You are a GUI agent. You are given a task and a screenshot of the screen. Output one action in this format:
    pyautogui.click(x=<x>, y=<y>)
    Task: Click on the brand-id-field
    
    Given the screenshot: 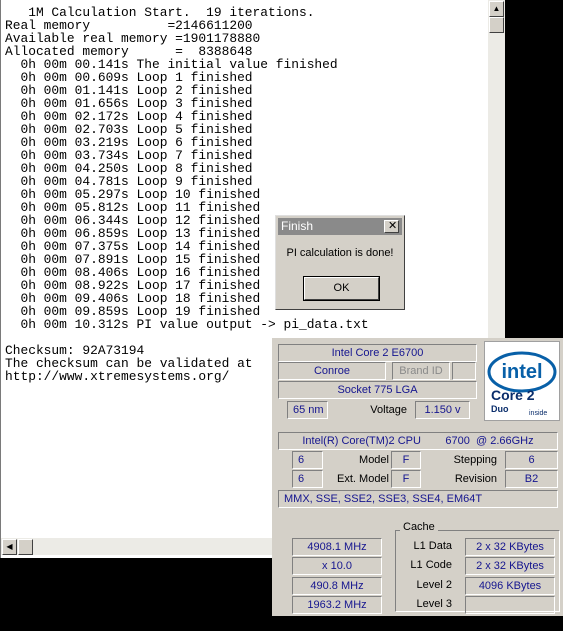 What is the action you would take?
    pyautogui.click(x=464, y=371)
    